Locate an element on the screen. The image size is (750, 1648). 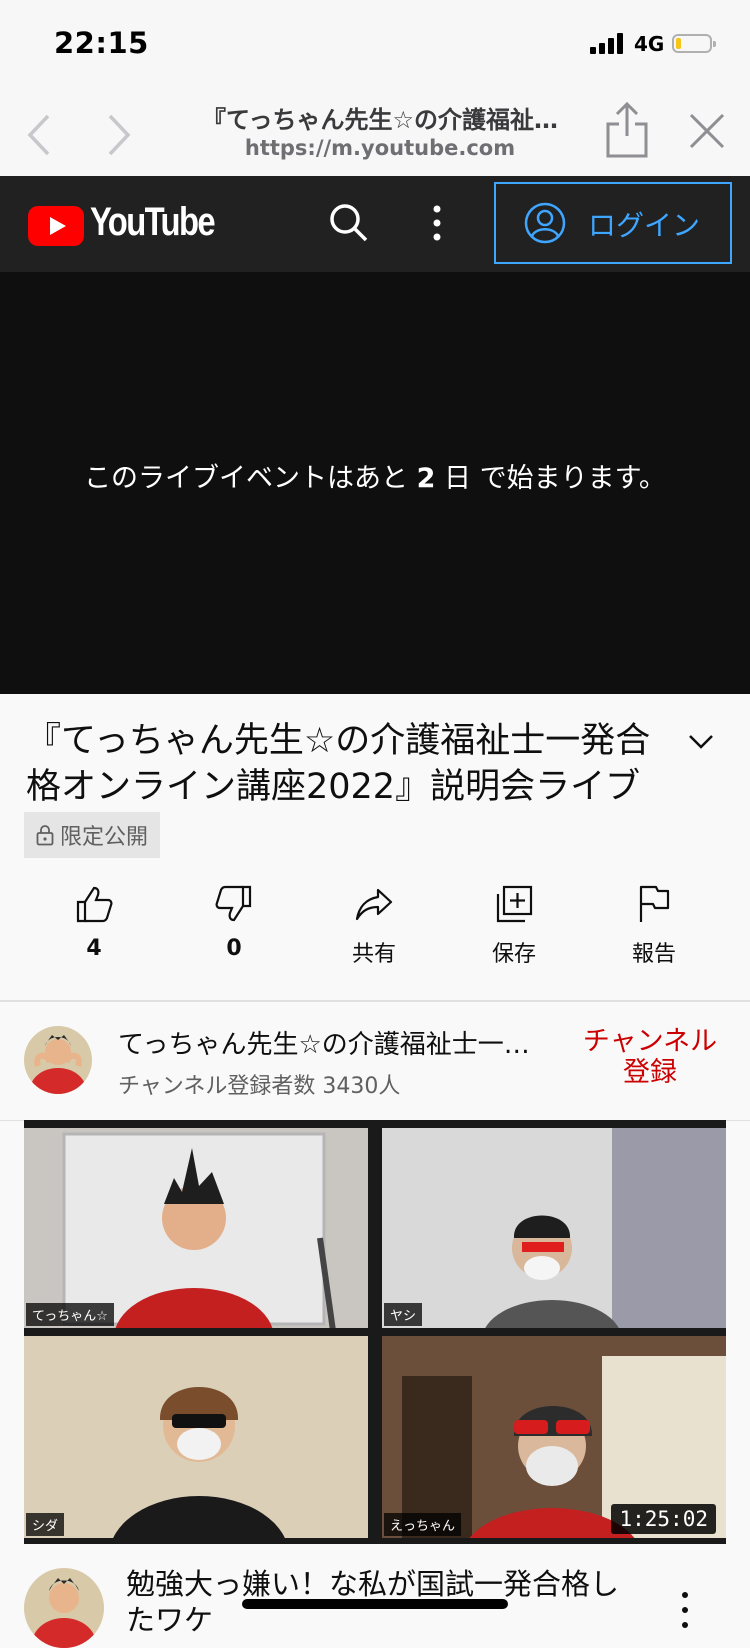
search-icon is located at coordinates (349, 223).